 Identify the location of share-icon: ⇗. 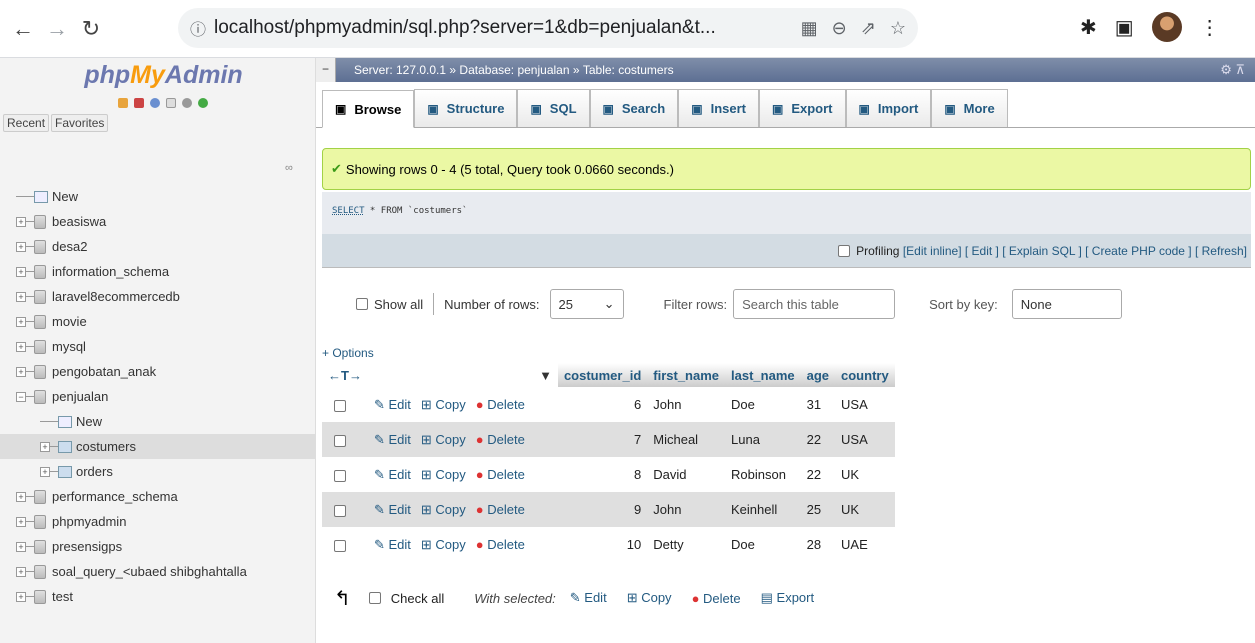
(868, 28).